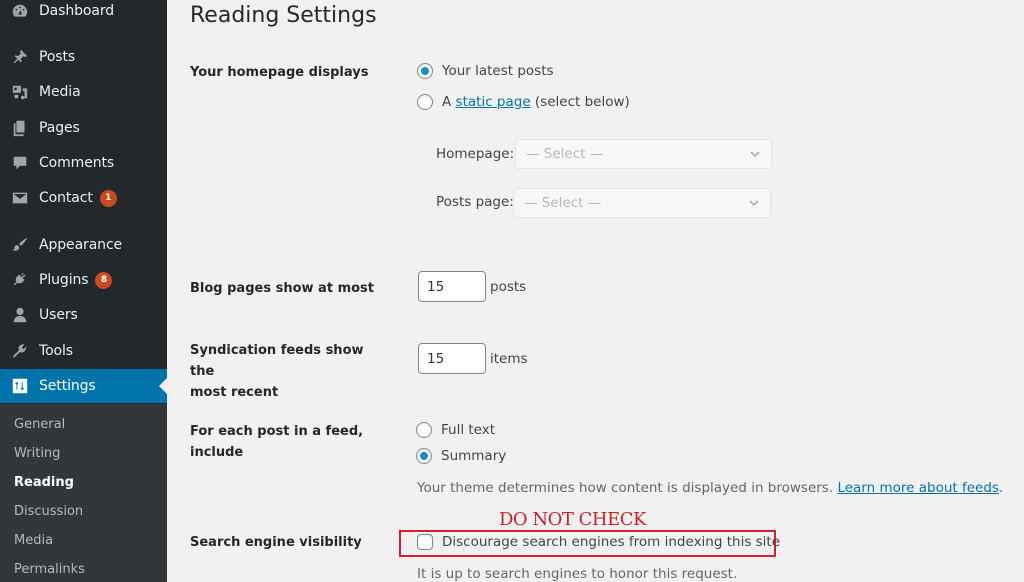  What do you see at coordinates (474, 456) in the screenshot?
I see `summary-label: Summary` at bounding box center [474, 456].